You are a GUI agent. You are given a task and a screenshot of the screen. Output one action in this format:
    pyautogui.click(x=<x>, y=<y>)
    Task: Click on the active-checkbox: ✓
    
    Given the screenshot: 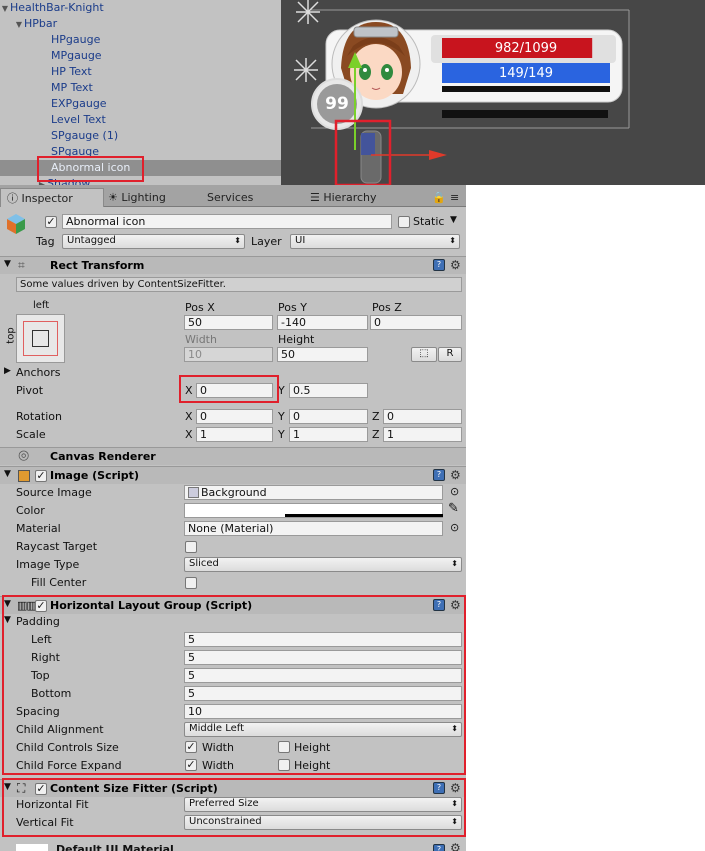 What is the action you would take?
    pyautogui.click(x=51, y=222)
    